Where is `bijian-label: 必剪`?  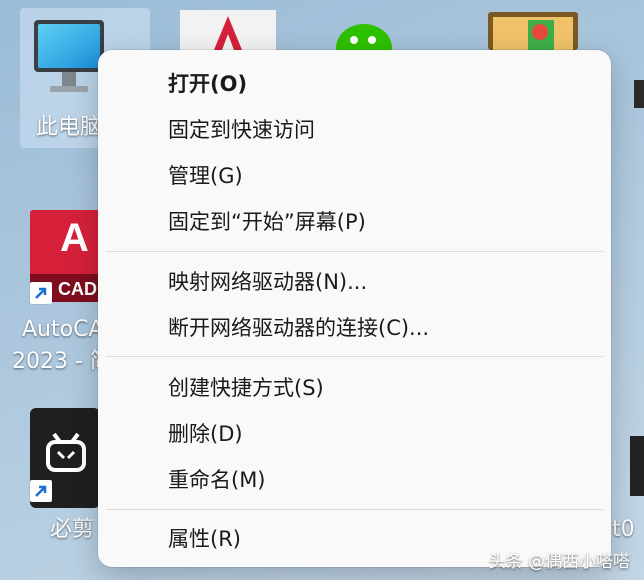
bijian-label: 必剪 is located at coordinates (72, 529).